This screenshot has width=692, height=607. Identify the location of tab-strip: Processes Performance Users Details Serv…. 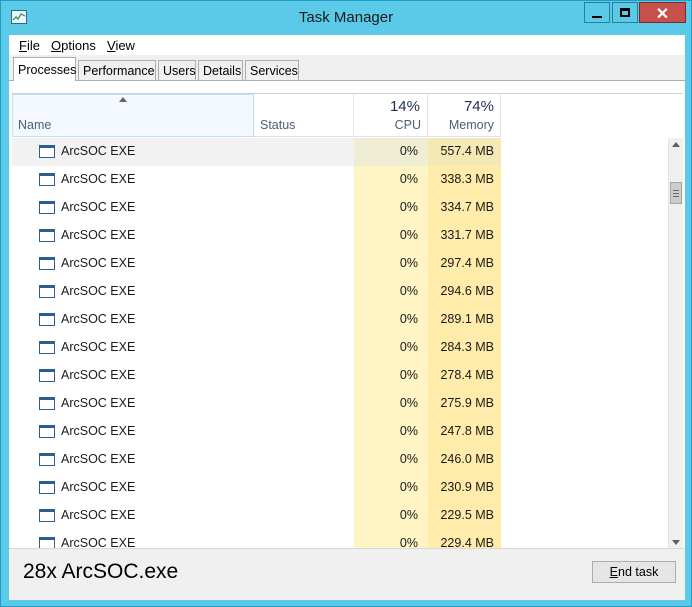
(347, 68).